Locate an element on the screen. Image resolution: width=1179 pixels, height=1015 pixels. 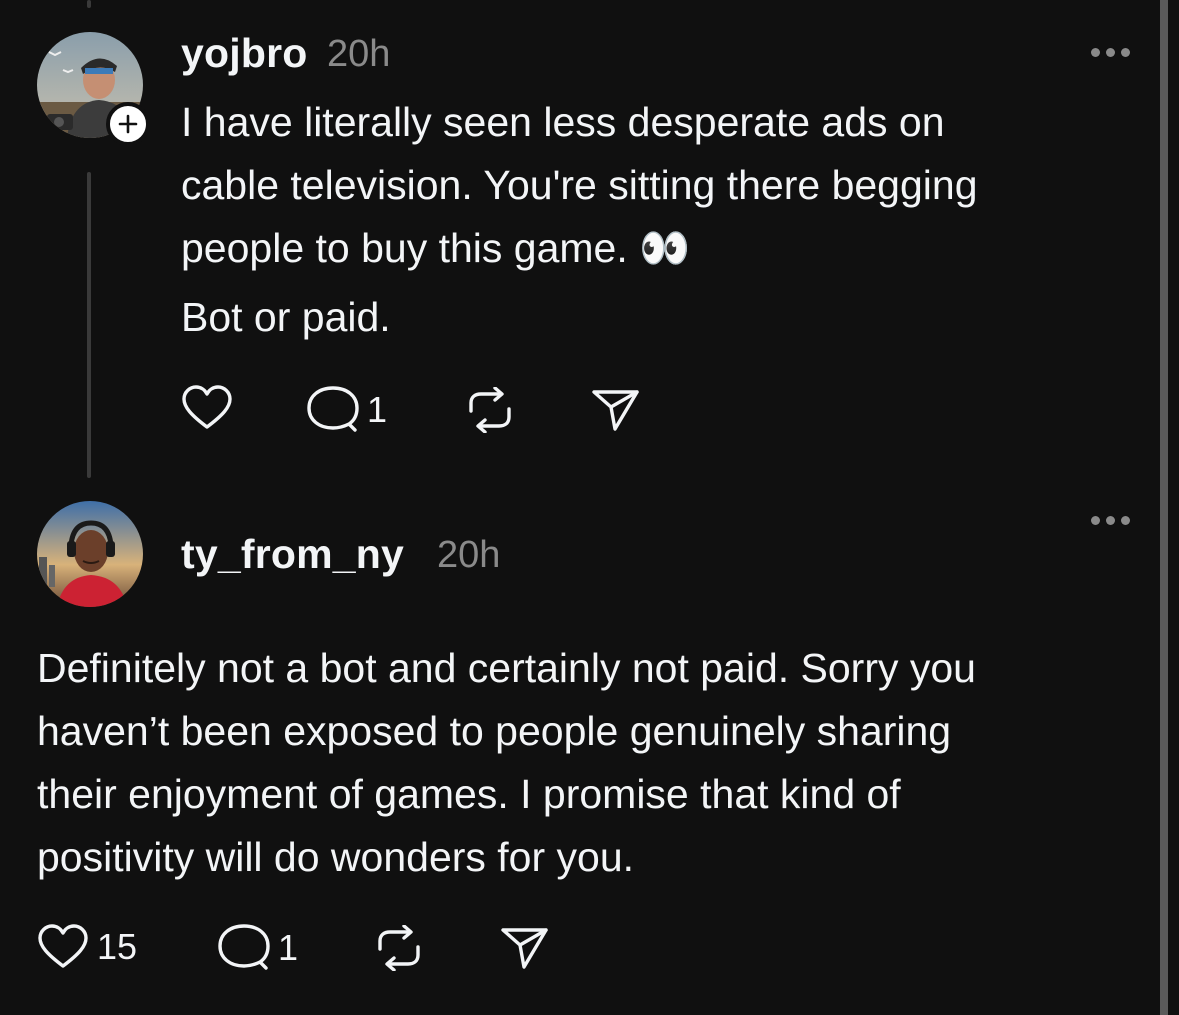
post-line: Bot or paid. is located at coordinates (286, 317).